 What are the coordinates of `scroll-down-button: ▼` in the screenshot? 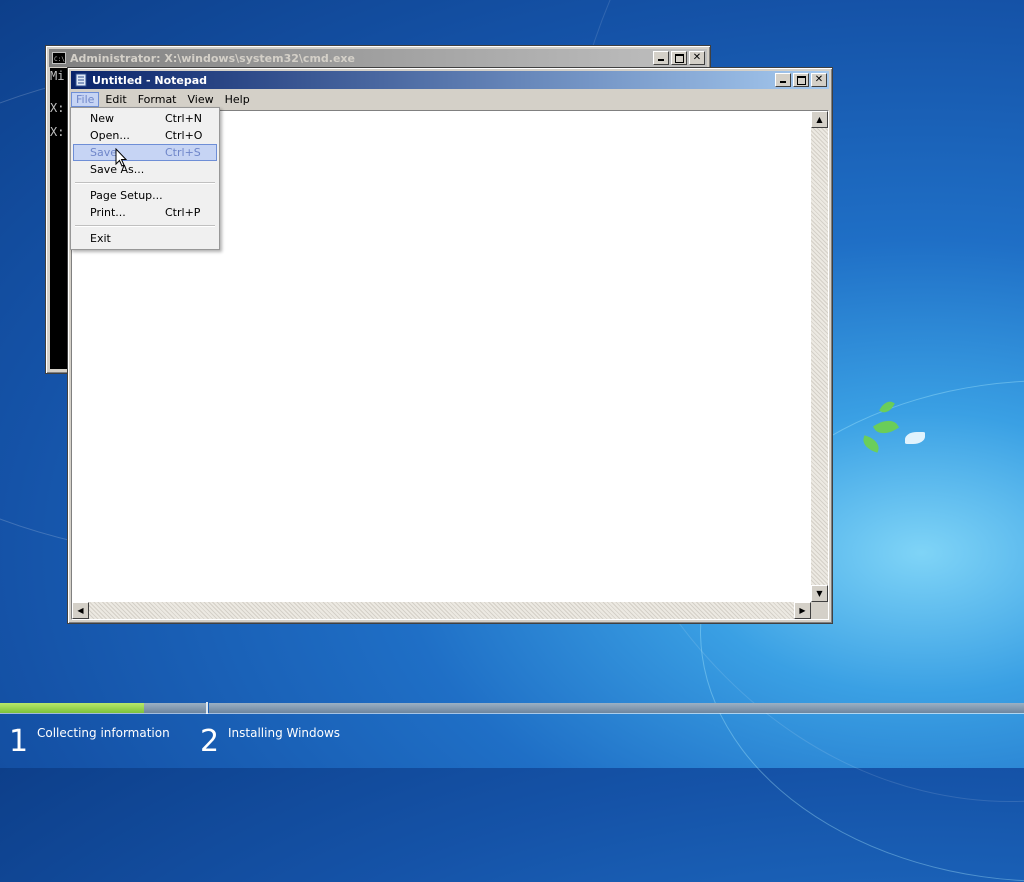 It's located at (819, 593).